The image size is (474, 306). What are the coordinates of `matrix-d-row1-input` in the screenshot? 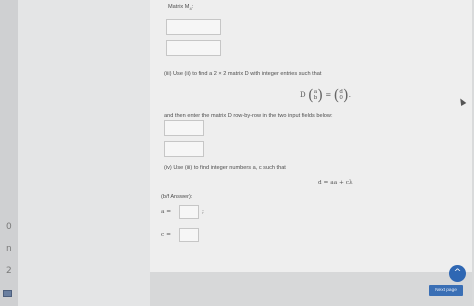 It's located at (184, 128).